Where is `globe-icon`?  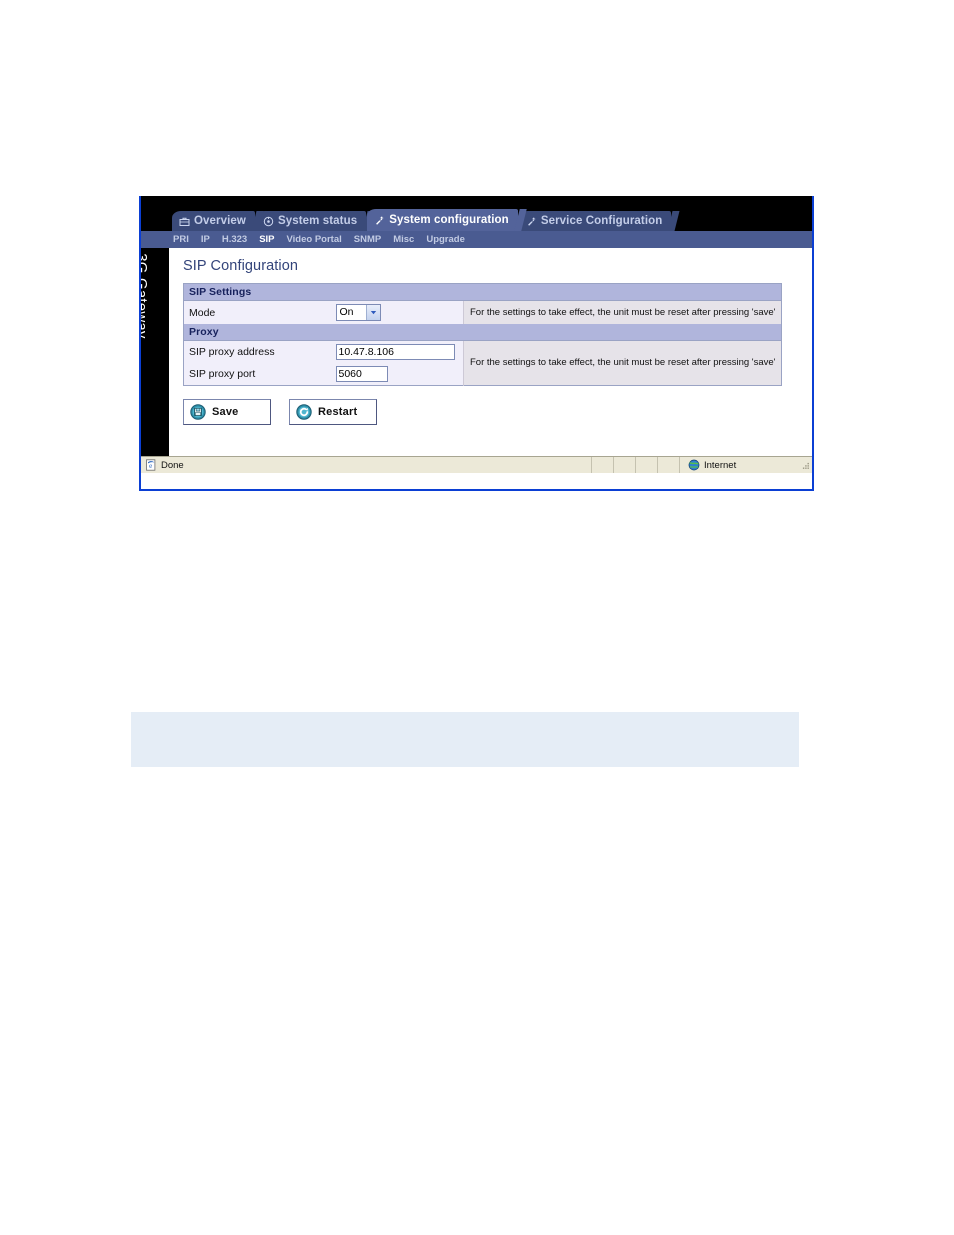
globe-icon is located at coordinates (694, 465).